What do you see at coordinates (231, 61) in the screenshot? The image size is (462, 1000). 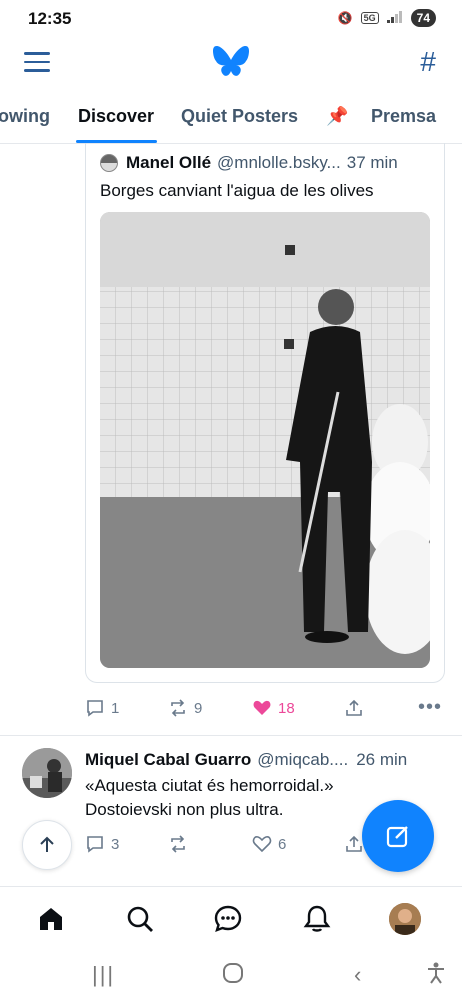 I see `butterfly-logo` at bounding box center [231, 61].